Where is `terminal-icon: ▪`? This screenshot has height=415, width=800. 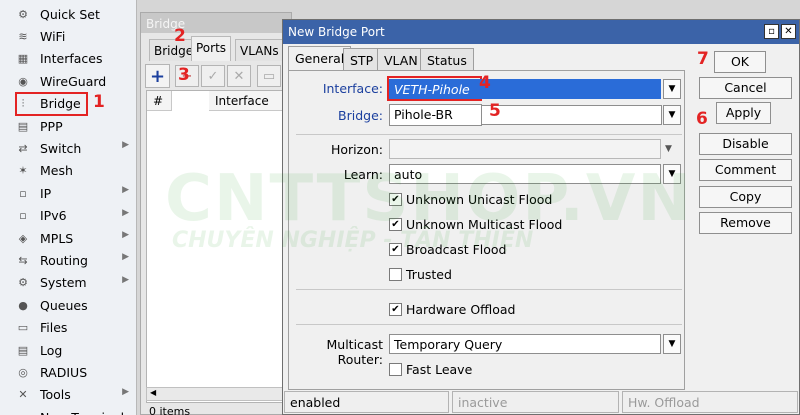 terminal-icon: ▪ is located at coordinates (23, 412).